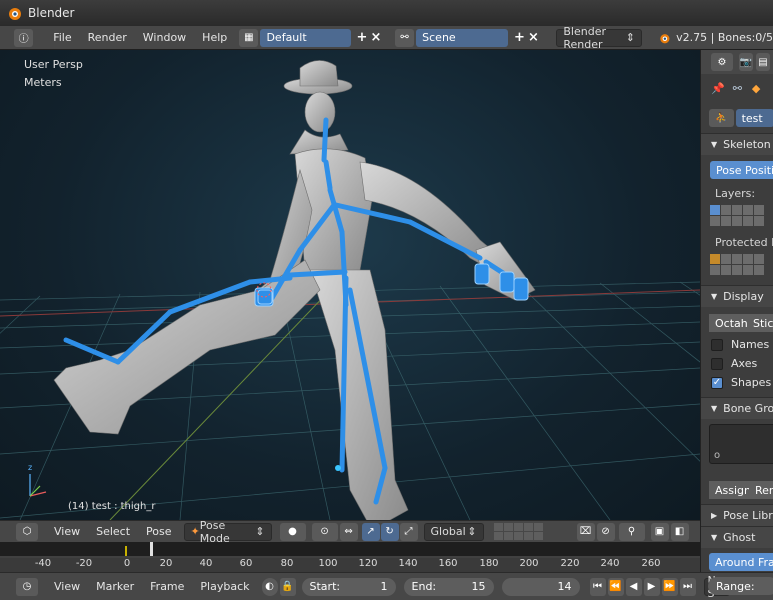 The height and width of the screenshot is (600, 773). I want to click on menu-frame: Frame, so click(167, 586).